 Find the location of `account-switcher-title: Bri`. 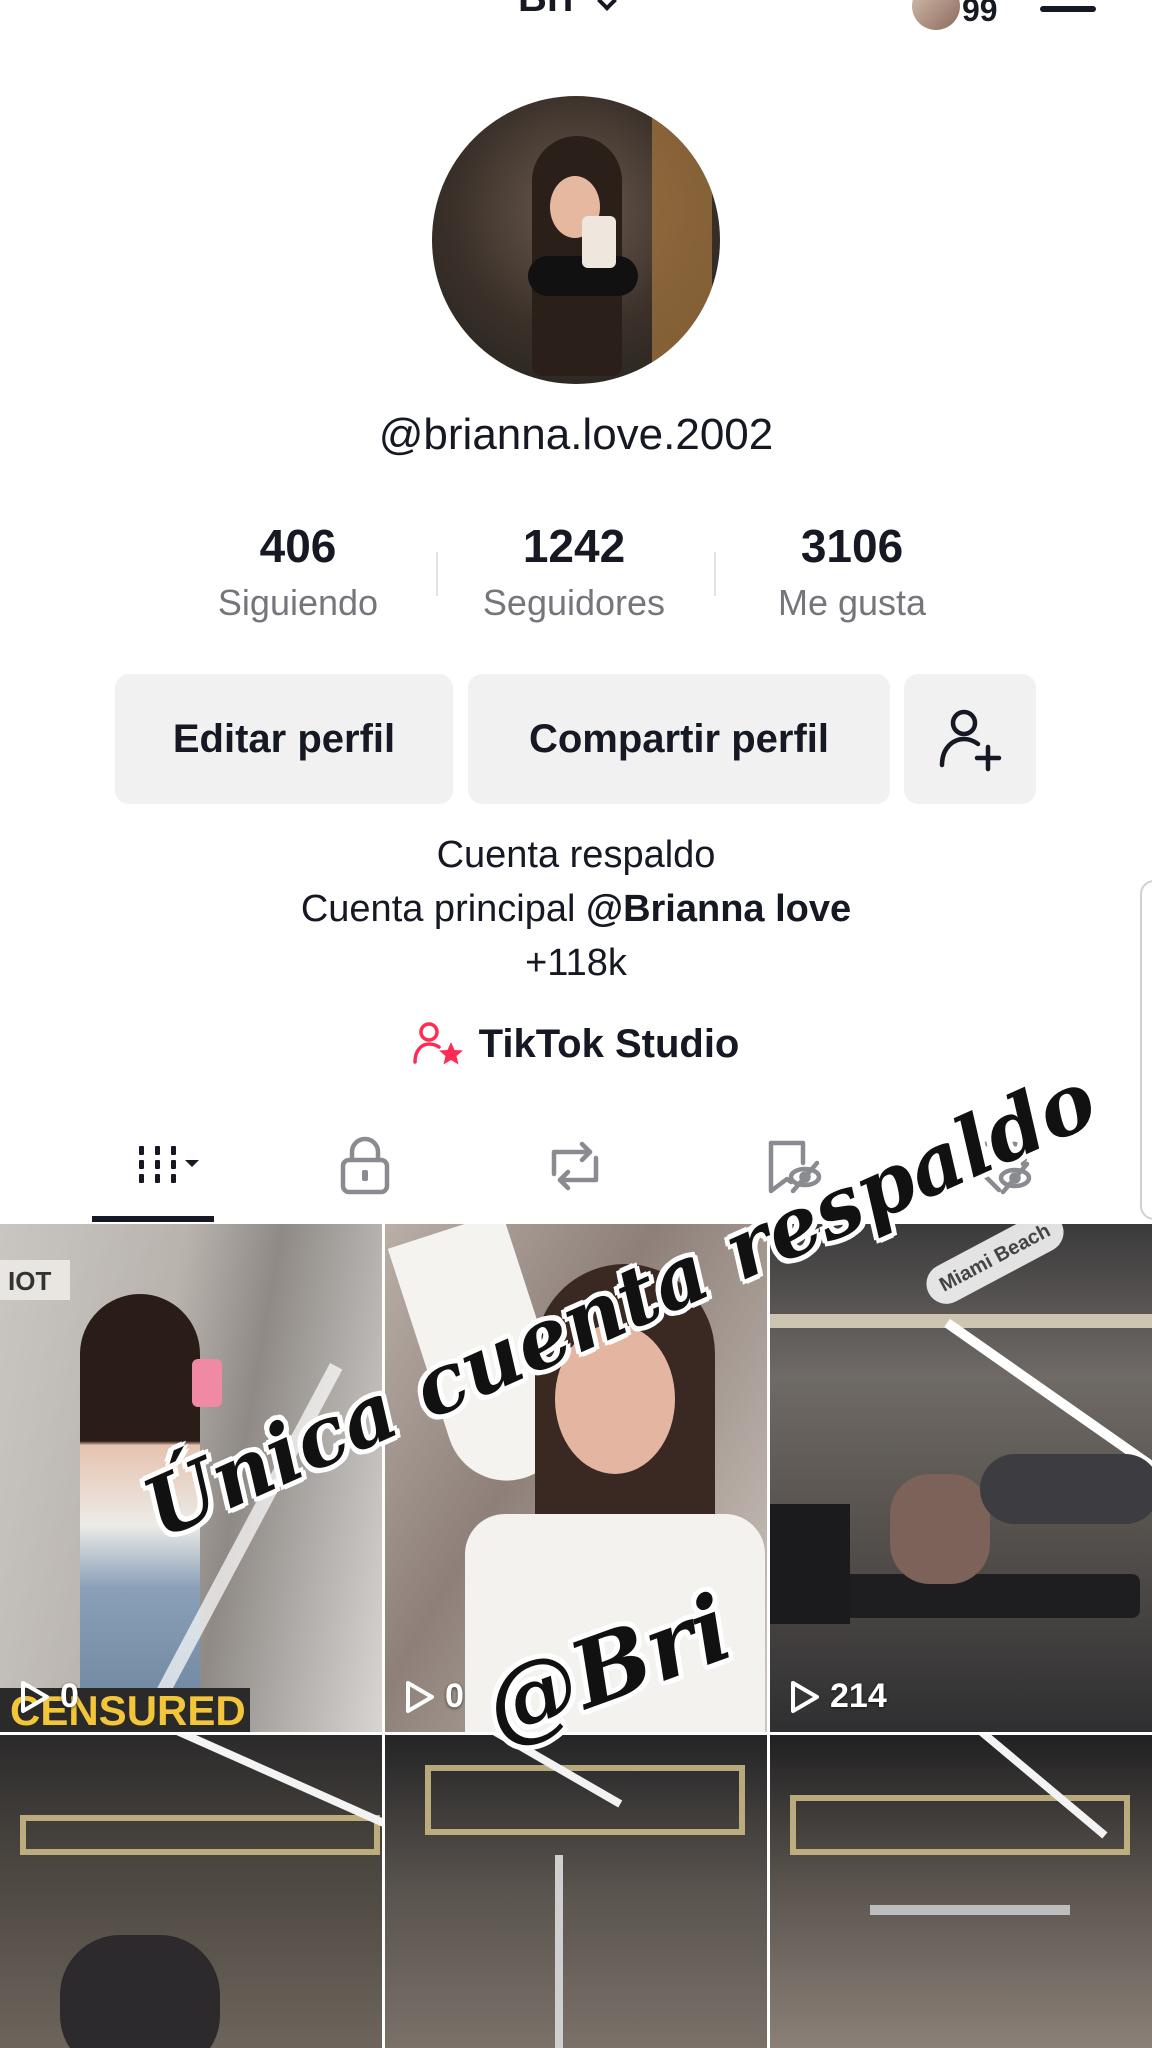

account-switcher-title: Bri is located at coordinates (546, 10).